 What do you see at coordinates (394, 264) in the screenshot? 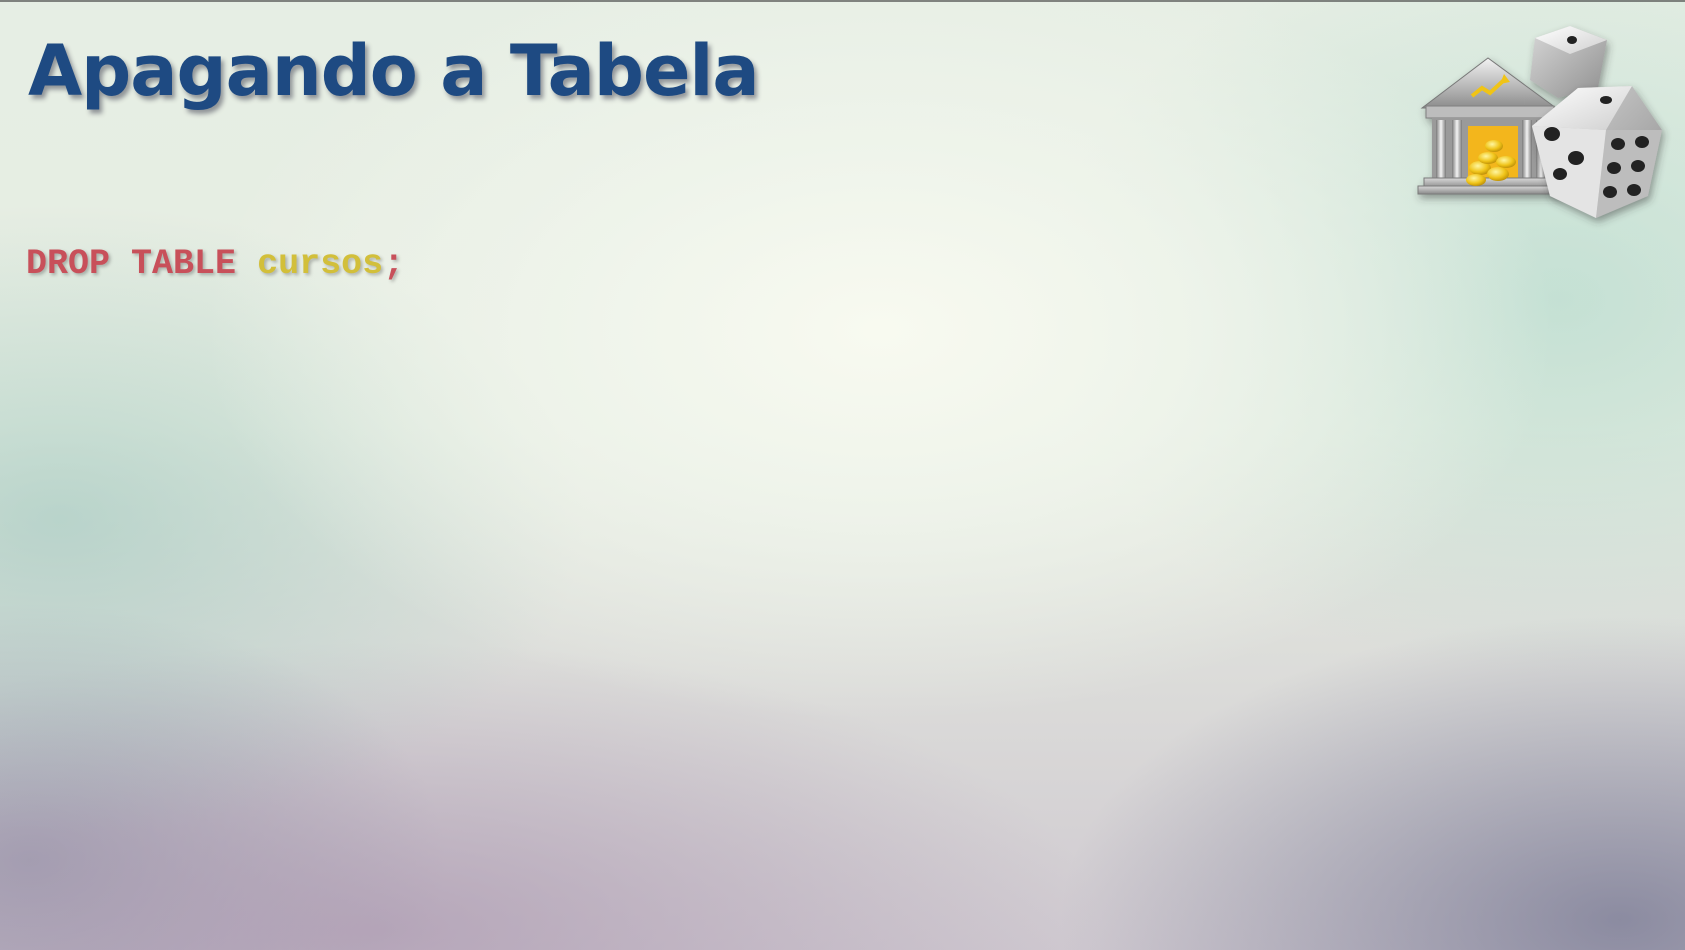
I see `sql-terminator: ;` at bounding box center [394, 264].